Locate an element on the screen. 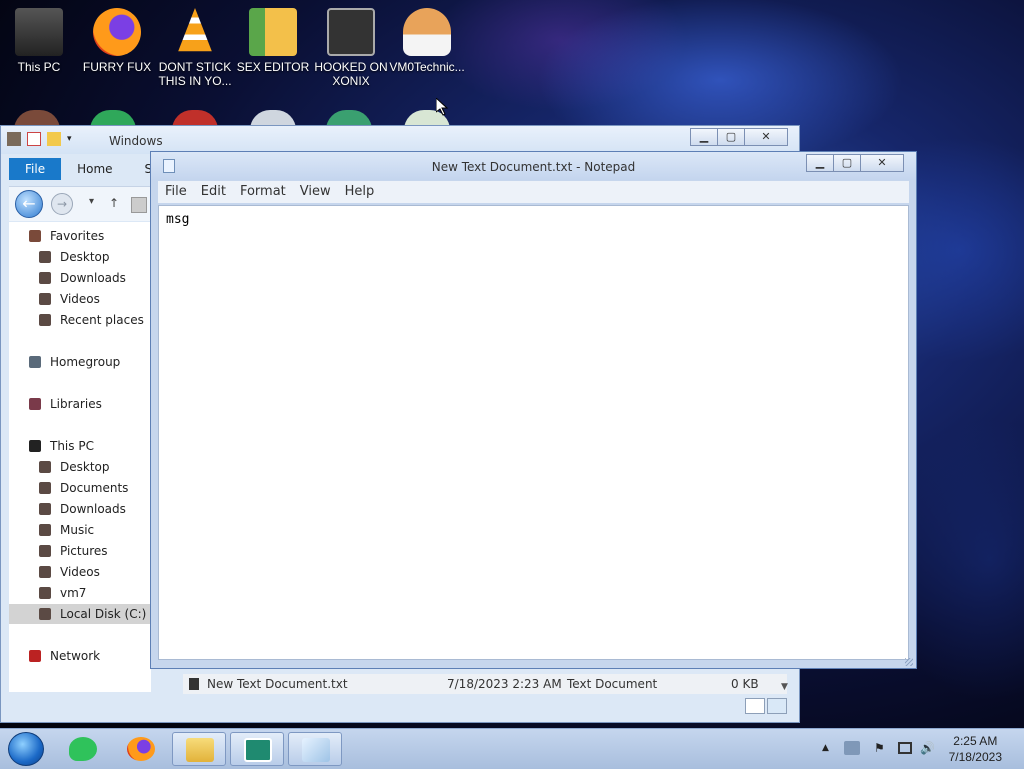  network-drive-icon is located at coordinates (45, 593).